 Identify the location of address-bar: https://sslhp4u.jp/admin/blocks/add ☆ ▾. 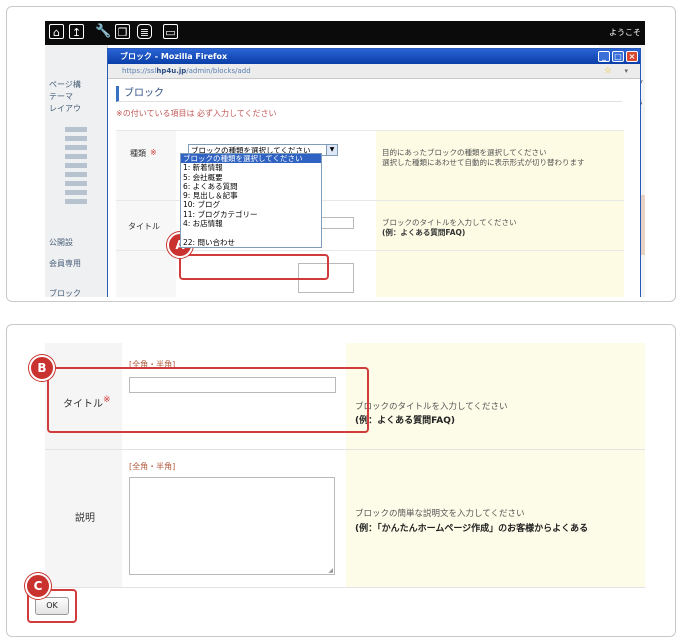
(374, 71).